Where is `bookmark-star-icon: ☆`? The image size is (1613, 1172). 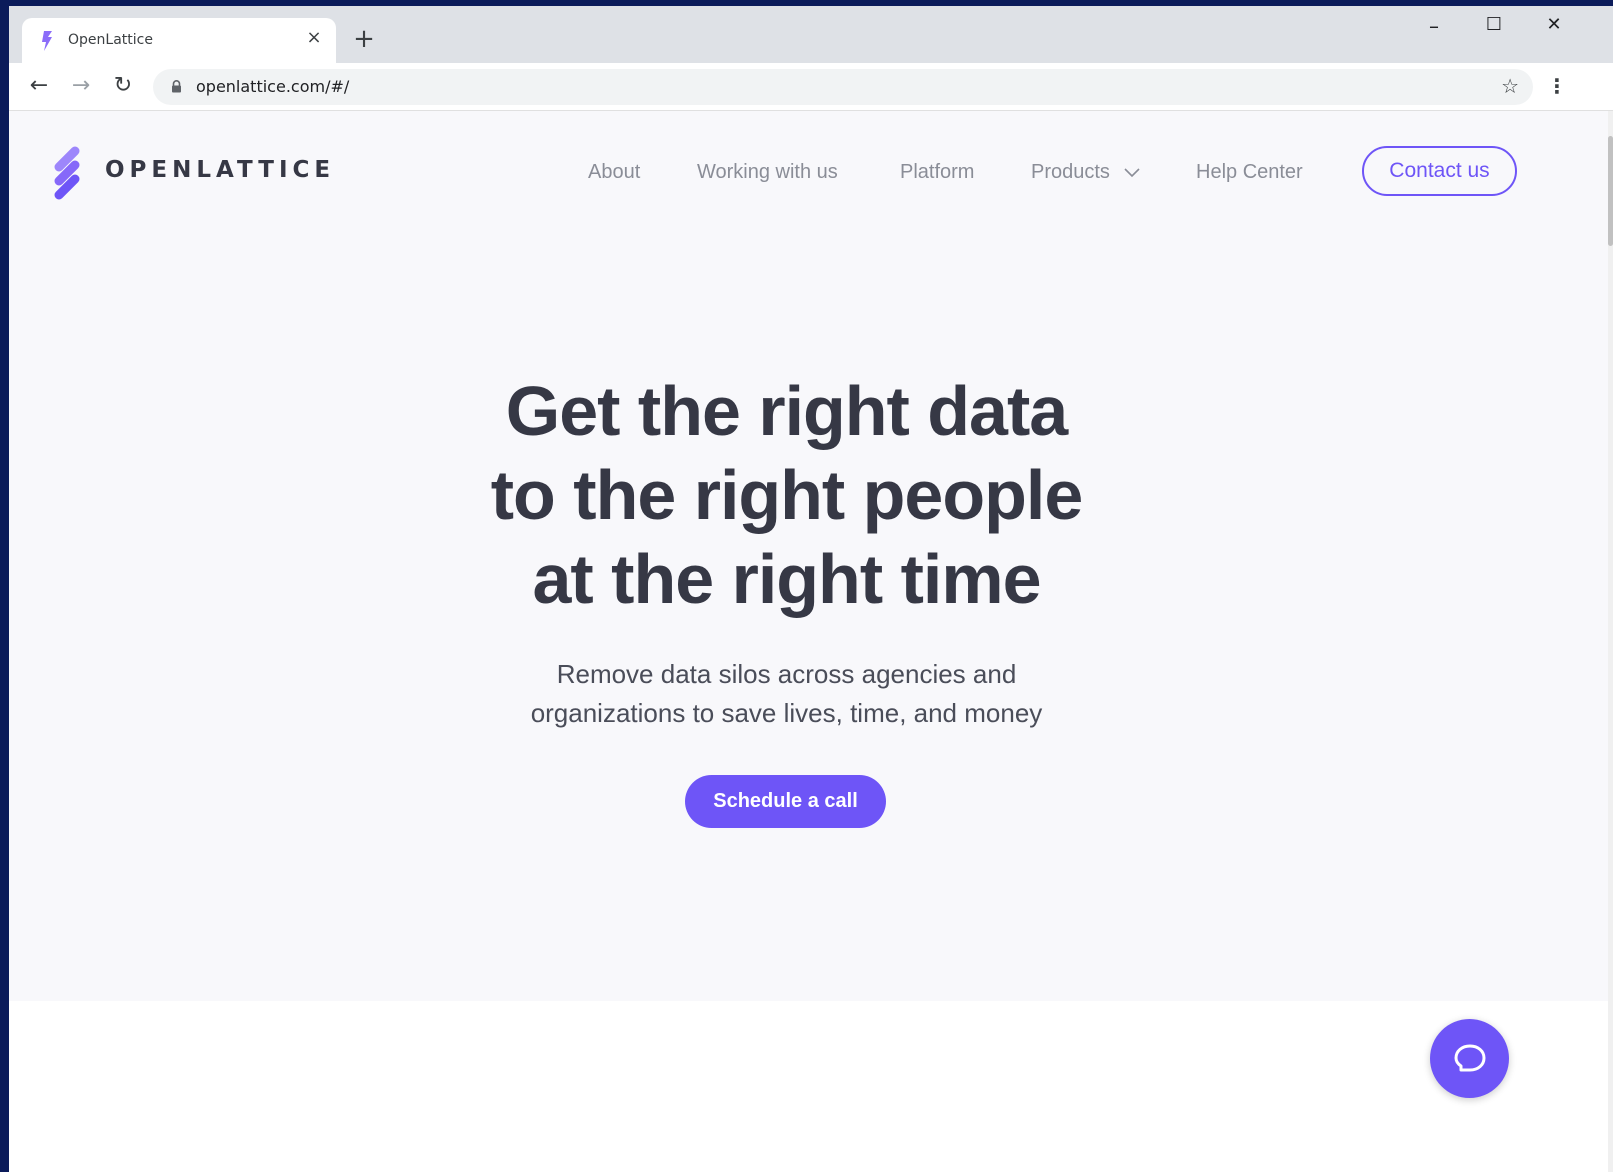
bookmark-star-icon: ☆ is located at coordinates (1510, 86).